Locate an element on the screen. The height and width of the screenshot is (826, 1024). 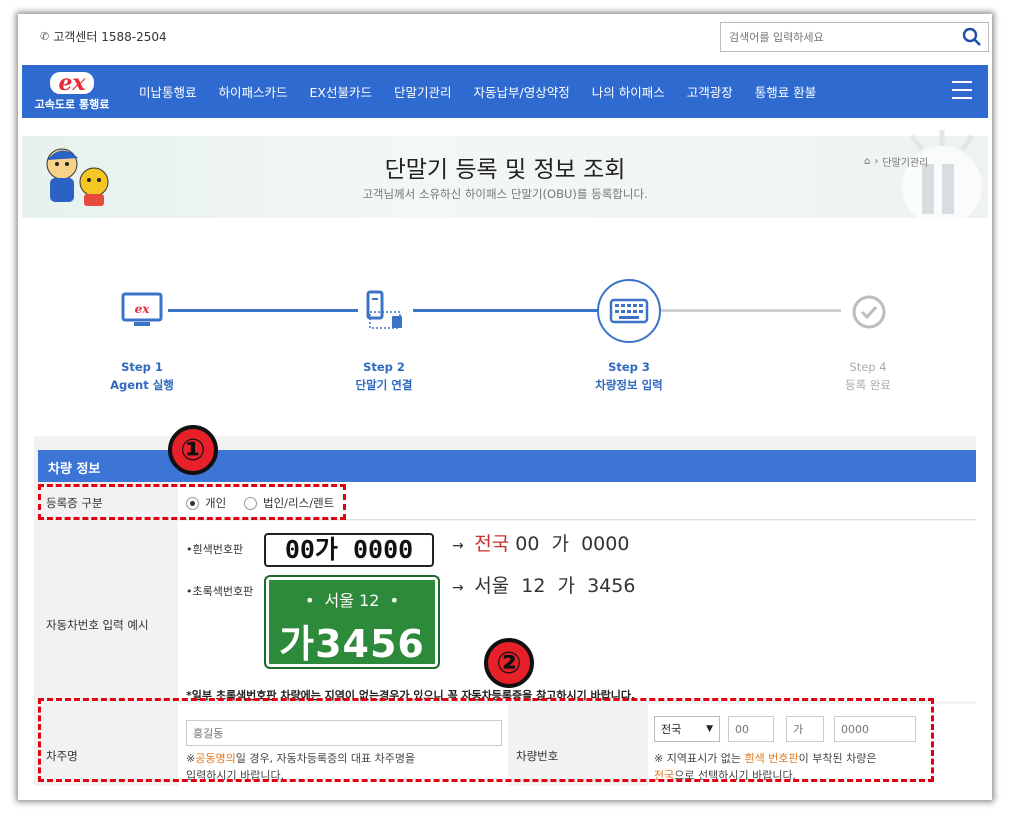
white-example-rest: 00 가 0000 is located at coordinates (572, 544).